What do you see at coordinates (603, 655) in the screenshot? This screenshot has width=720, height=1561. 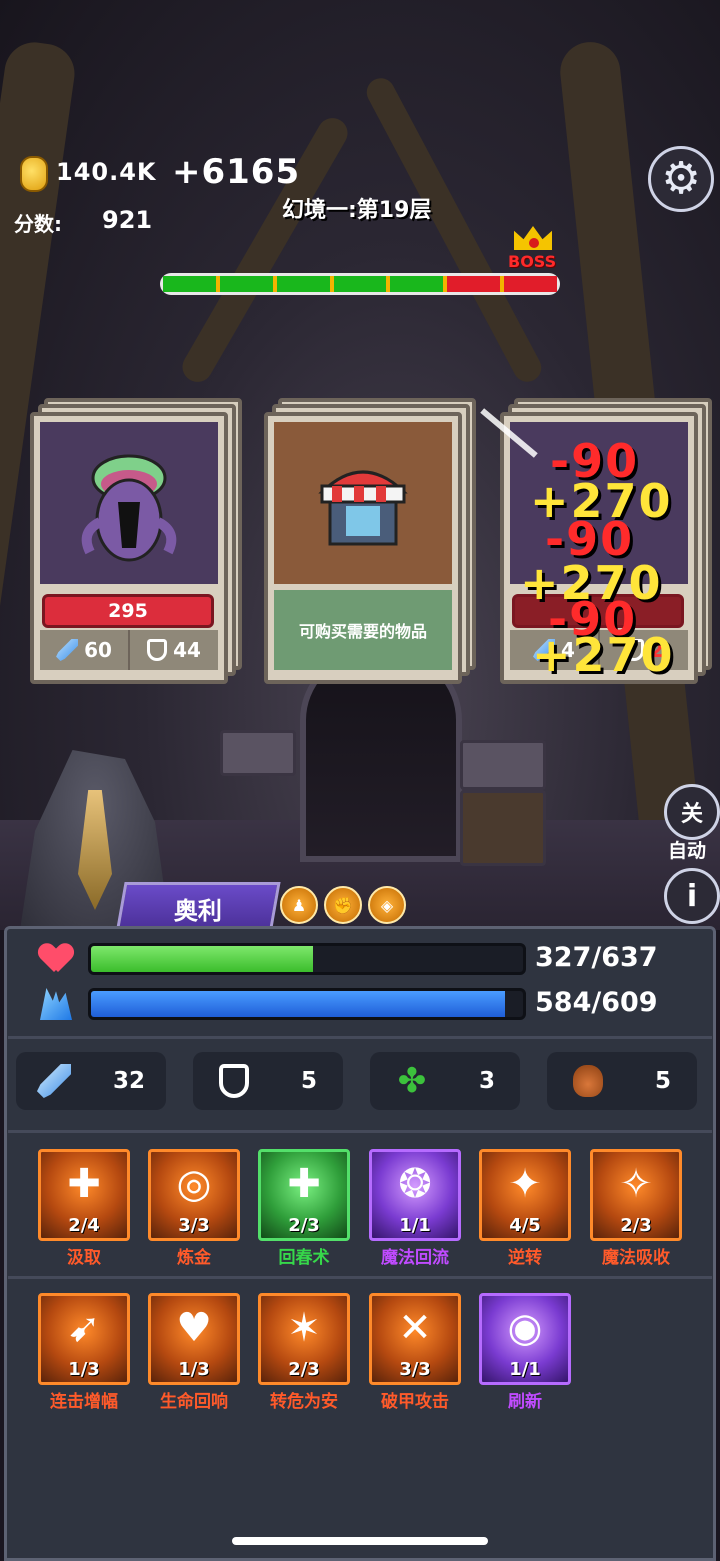 I see `heal-popup: +270` at bounding box center [603, 655].